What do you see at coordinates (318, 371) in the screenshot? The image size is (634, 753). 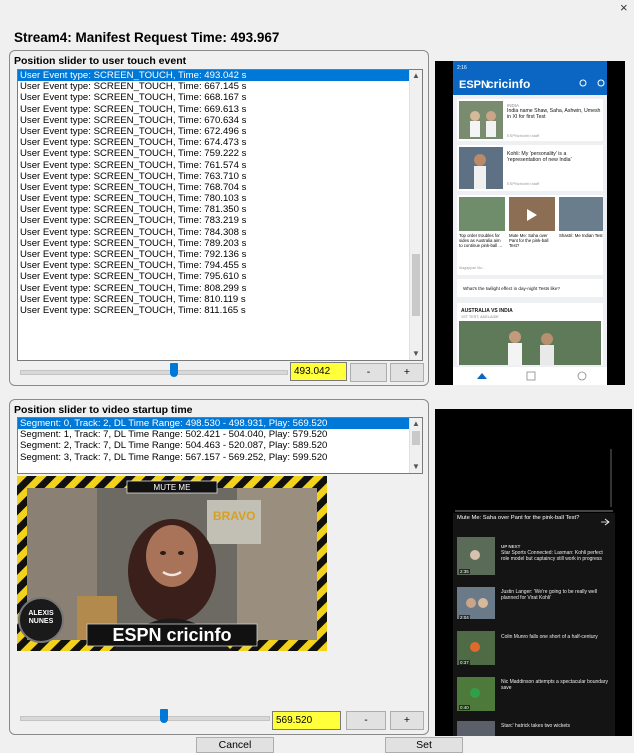 I see `touch-time-field: 493.042` at bounding box center [318, 371].